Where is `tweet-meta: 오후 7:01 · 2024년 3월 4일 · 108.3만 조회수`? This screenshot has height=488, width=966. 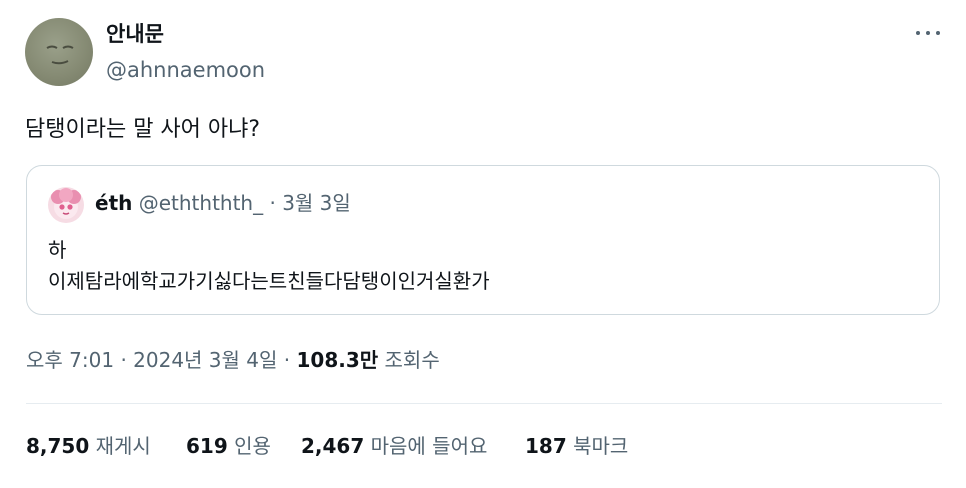 tweet-meta: 오후 7:01 · 2024년 3월 4일 · 108.3만 조회수 is located at coordinates (233, 360).